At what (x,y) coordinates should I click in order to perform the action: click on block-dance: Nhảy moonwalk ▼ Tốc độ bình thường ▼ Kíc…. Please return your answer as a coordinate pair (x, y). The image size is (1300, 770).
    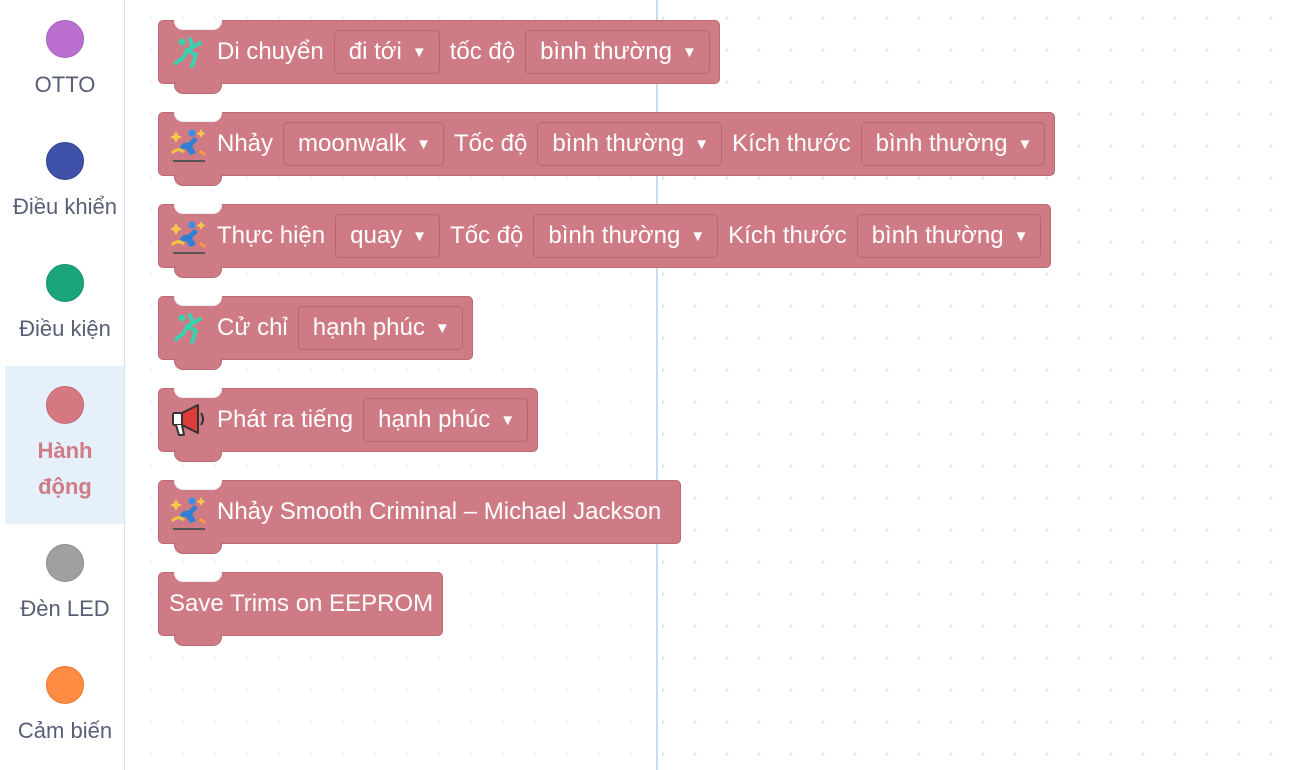
    Looking at the image, I should click on (607, 149).